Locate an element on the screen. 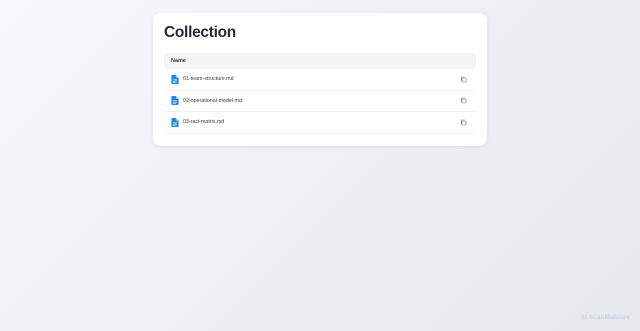 The image size is (640, 331). file-name: 01-team-structure.md is located at coordinates (321, 79).